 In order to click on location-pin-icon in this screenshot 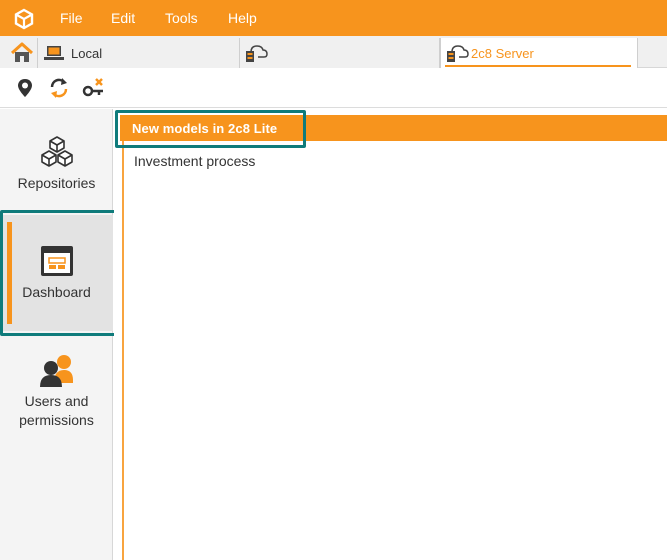, I will do `click(25, 88)`.